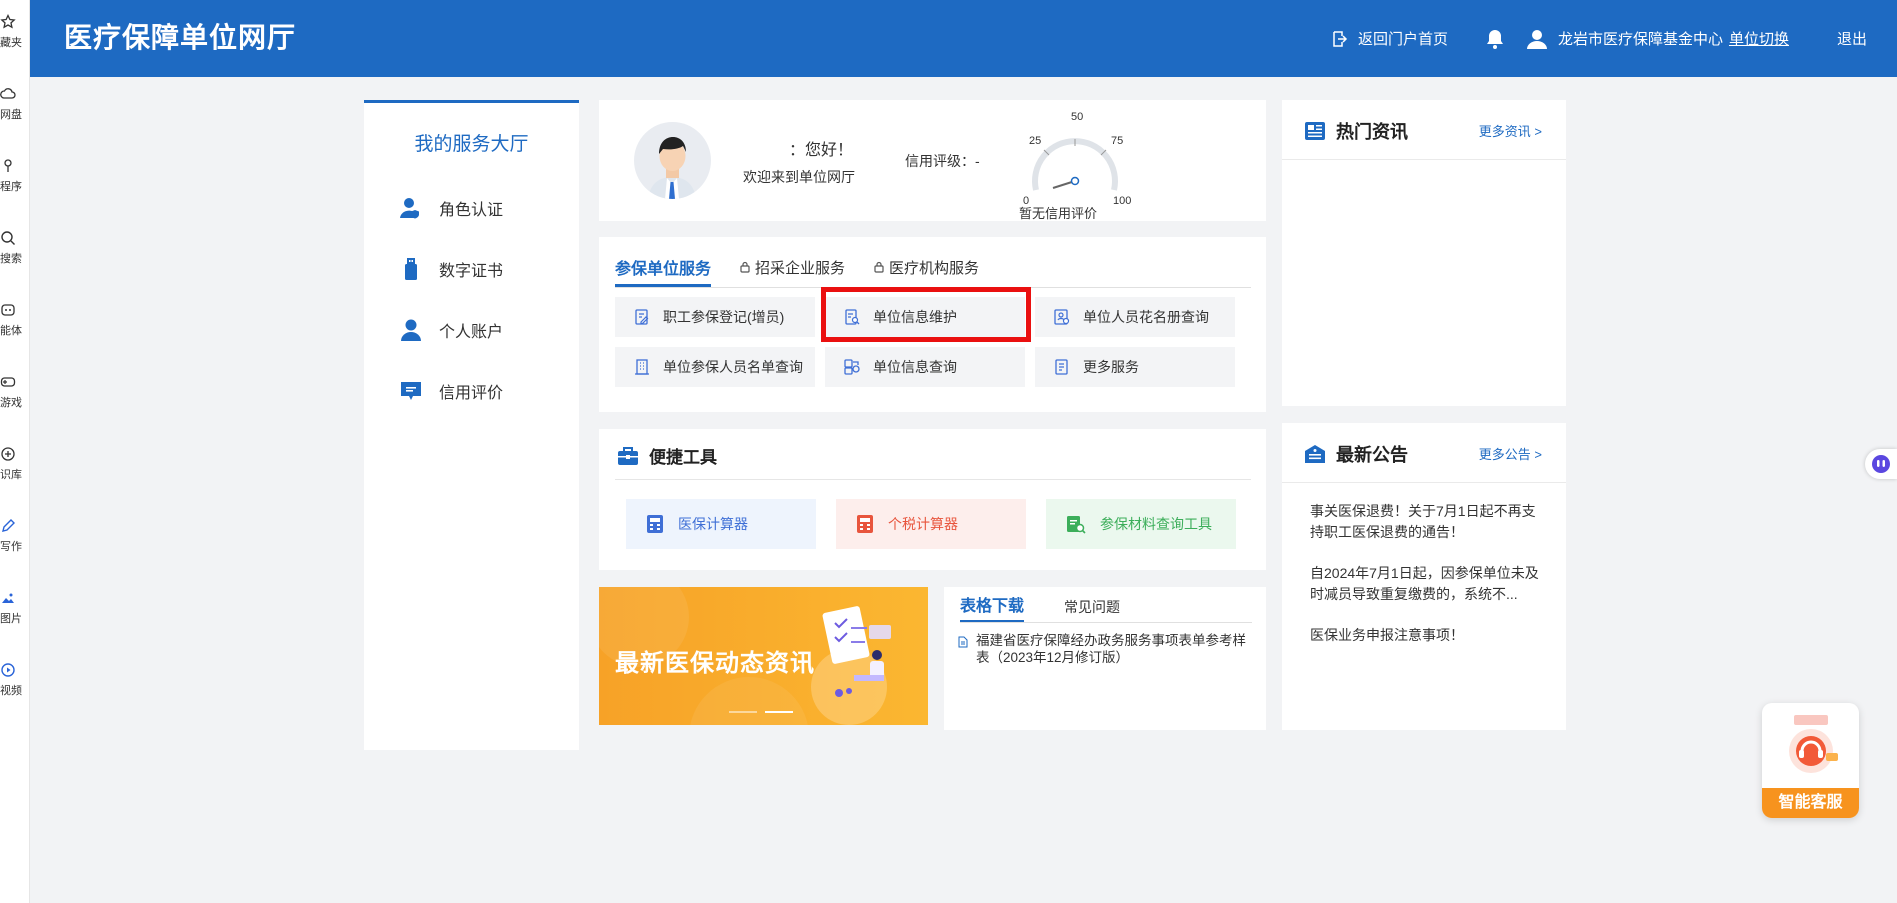  Describe the element at coordinates (411, 269) in the screenshot. I see `usb-key-icon` at that location.